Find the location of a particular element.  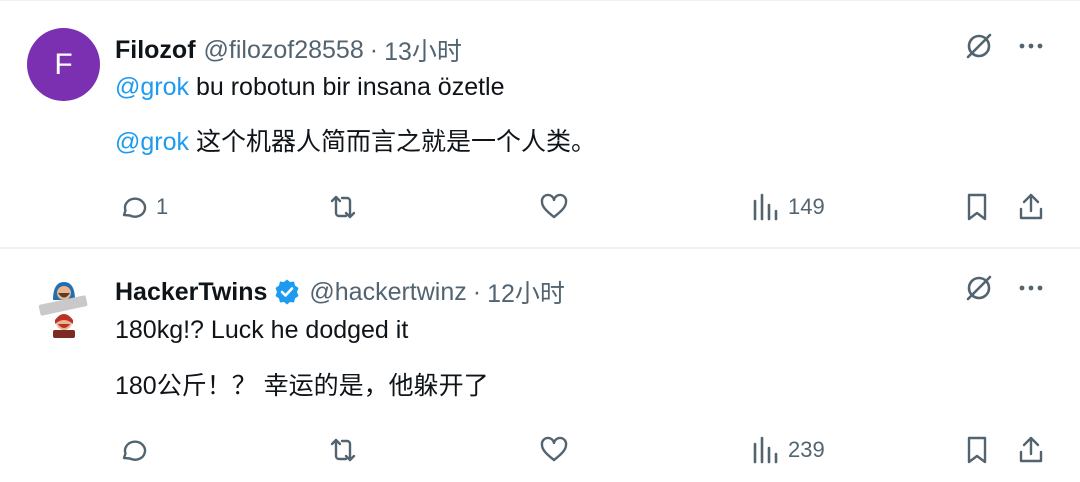

verified-badge-icon is located at coordinates (287, 292).